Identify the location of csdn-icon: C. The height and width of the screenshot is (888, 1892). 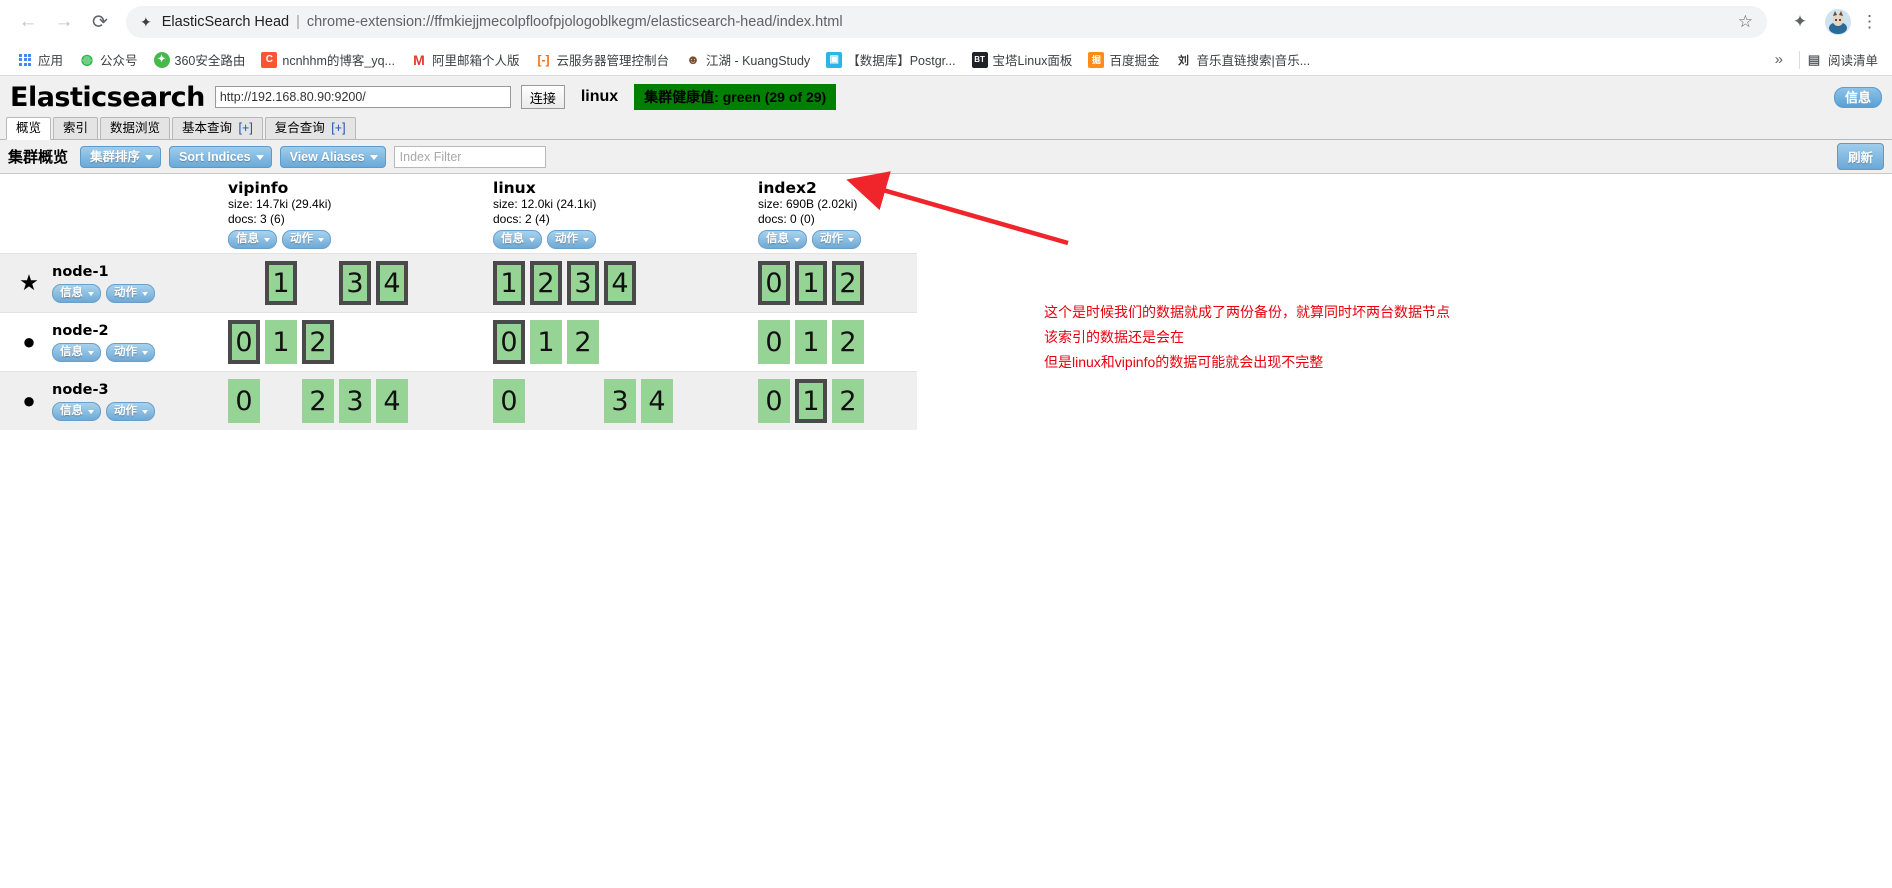
(269, 59).